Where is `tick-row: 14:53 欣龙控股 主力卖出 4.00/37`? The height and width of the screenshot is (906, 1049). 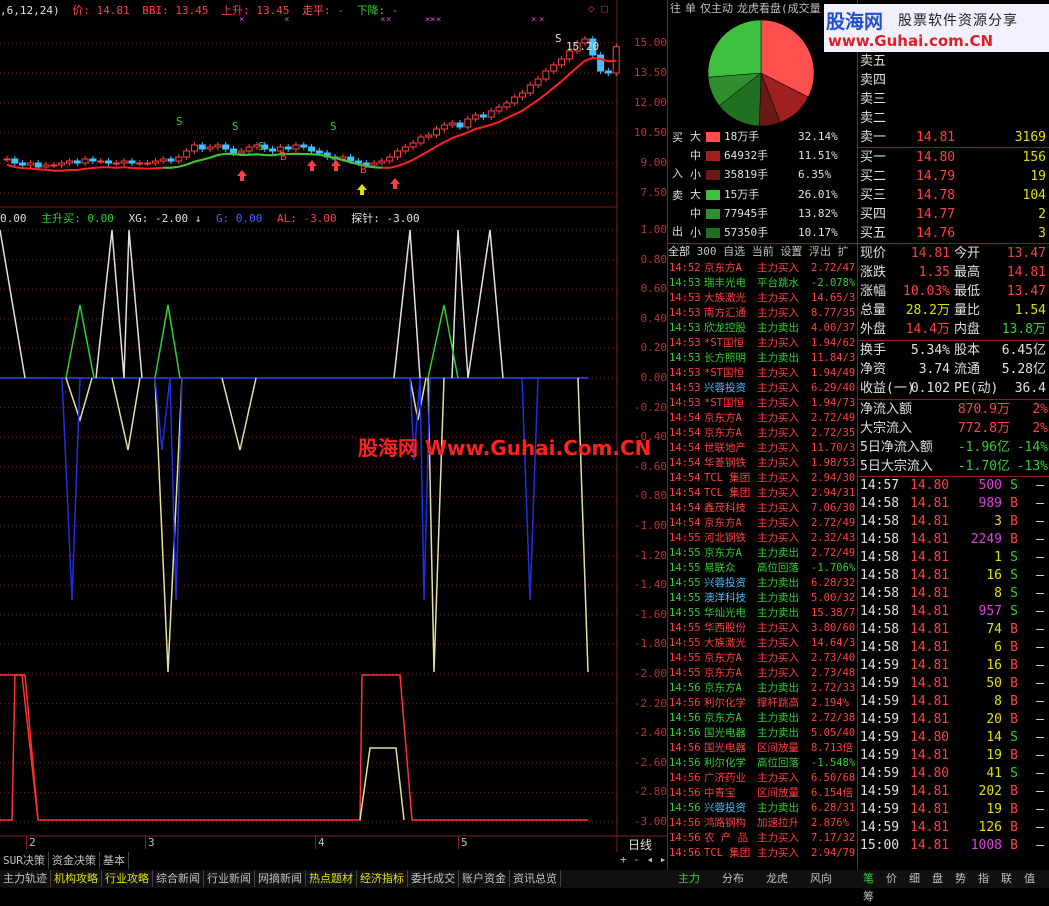 tick-row: 14:53 欣龙控股 主力卖出 4.00/37 is located at coordinates (763, 328).